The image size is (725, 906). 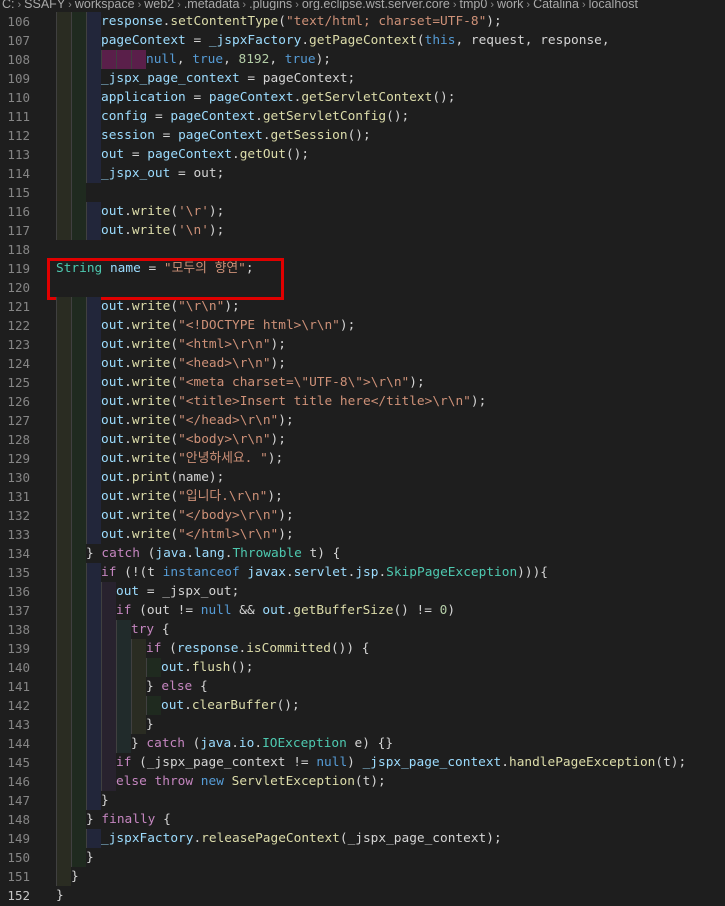 I want to click on code-line: 127 out.write("</head>\r\n");, so click(x=362, y=420).